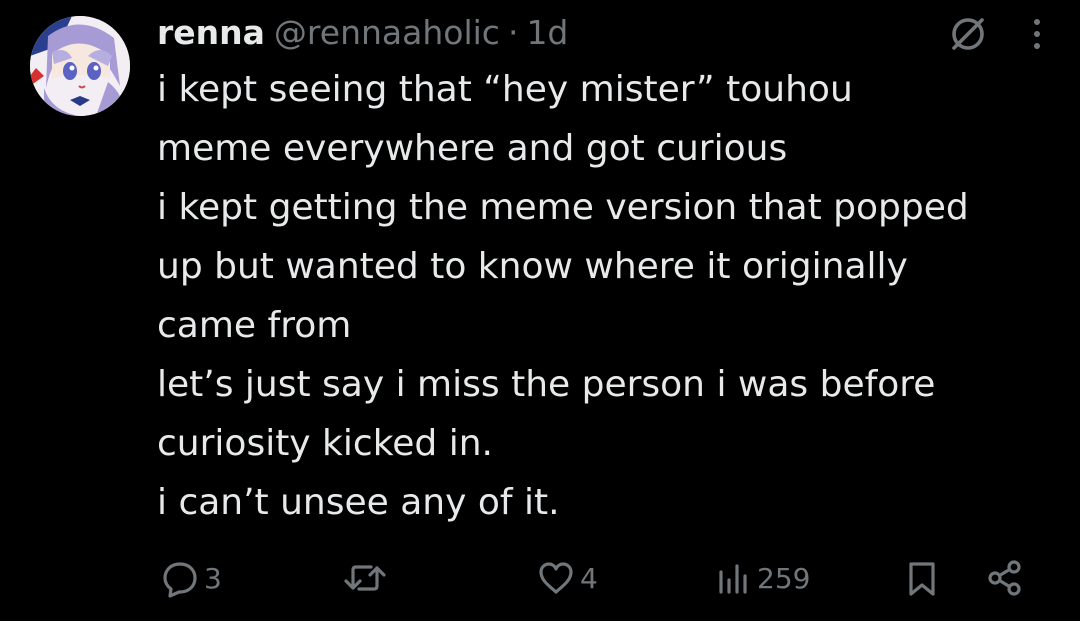  I want to click on reply-count: 3, so click(213, 578).